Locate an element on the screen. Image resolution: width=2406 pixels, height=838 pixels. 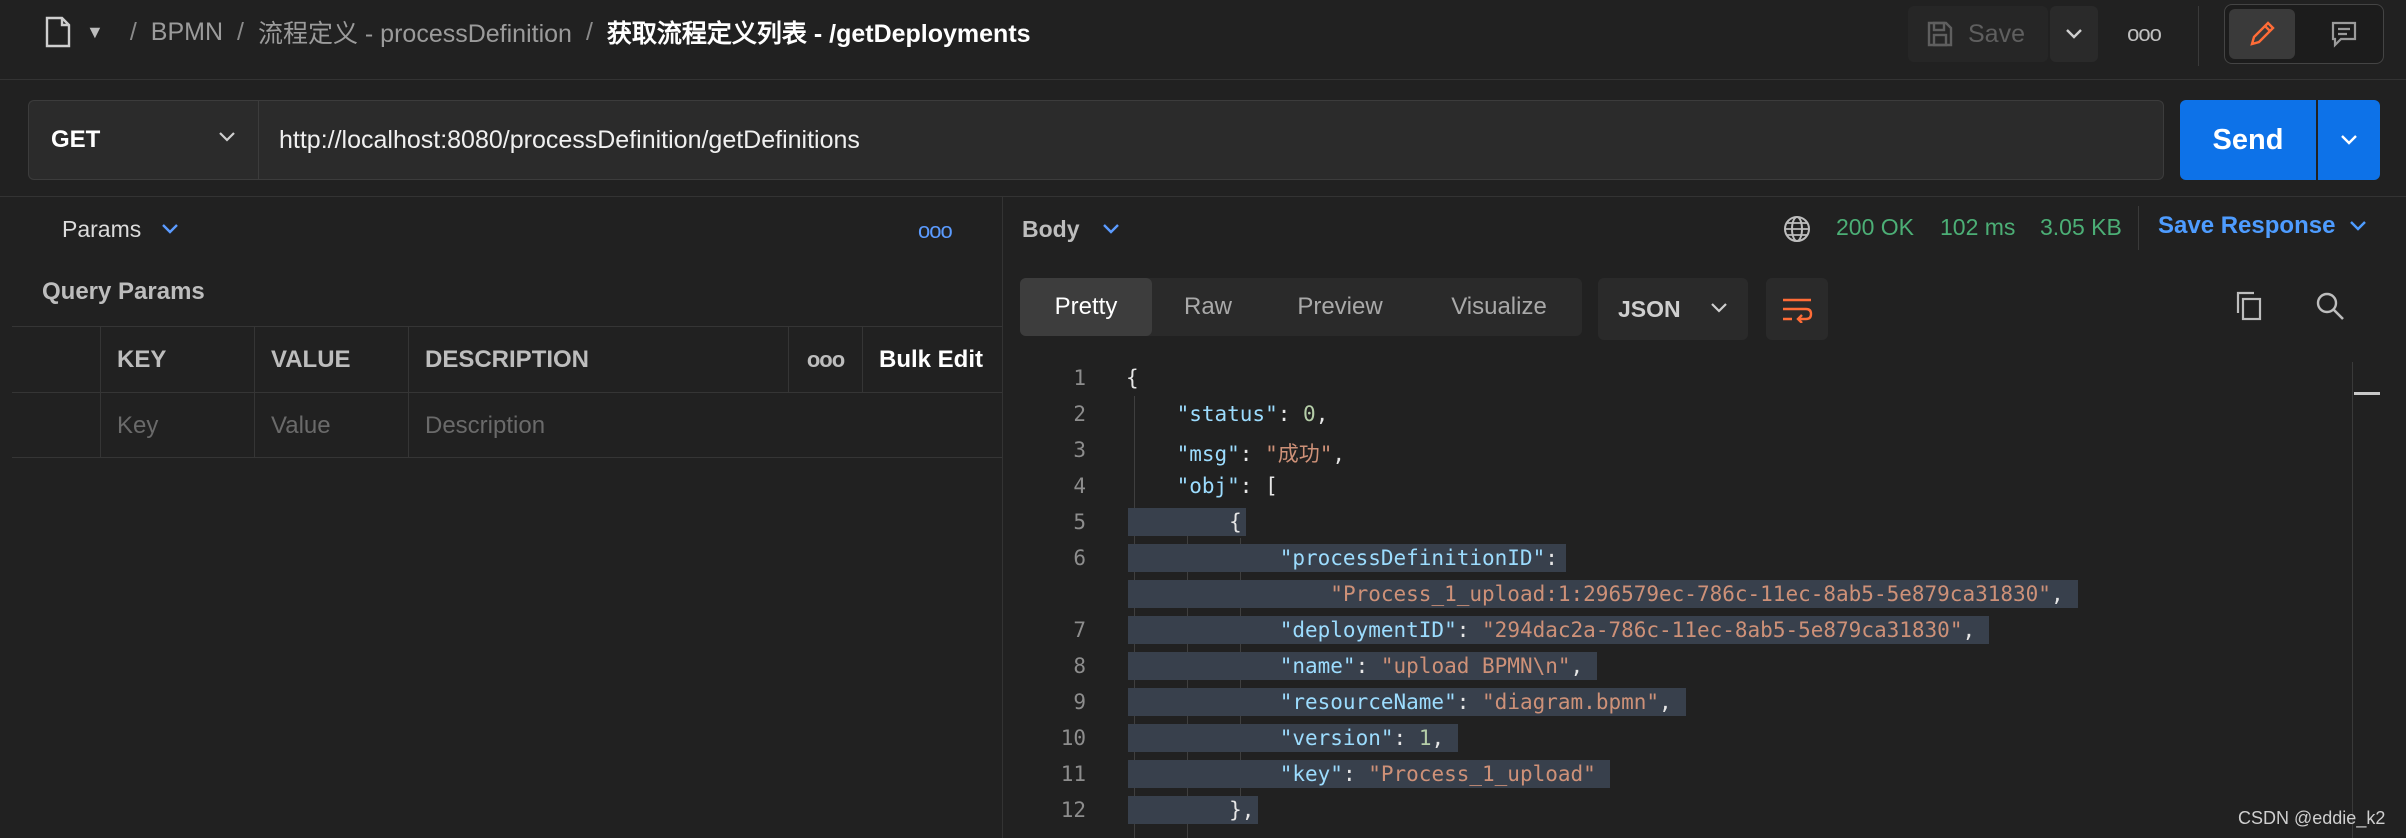
edit-mode-button is located at coordinates (2262, 34).